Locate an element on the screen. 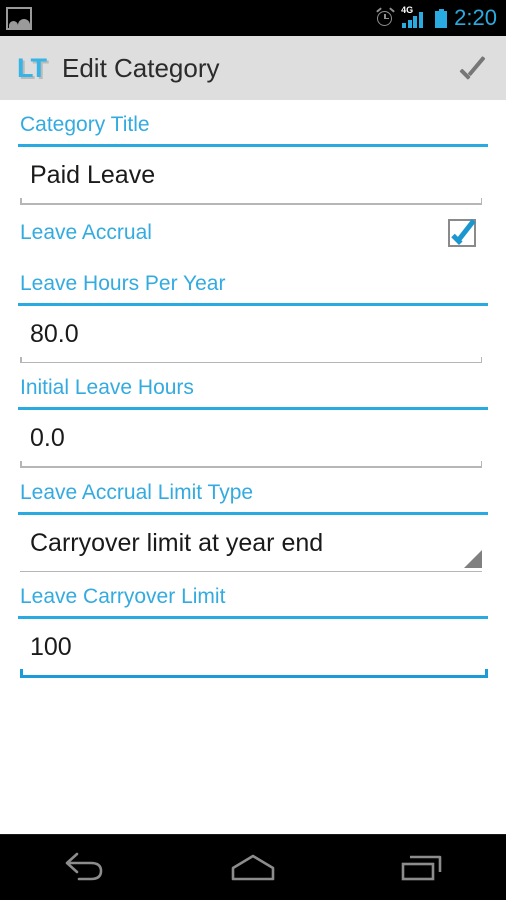 This screenshot has height=900, width=506. field-leave-carryover-limit: Leave Carryover Limit 100 is located at coordinates (253, 625).